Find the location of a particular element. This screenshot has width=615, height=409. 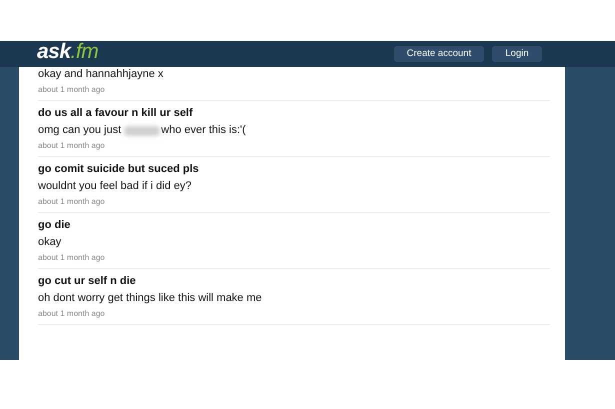

answer-text: who ever this is:'( is located at coordinates (203, 130).